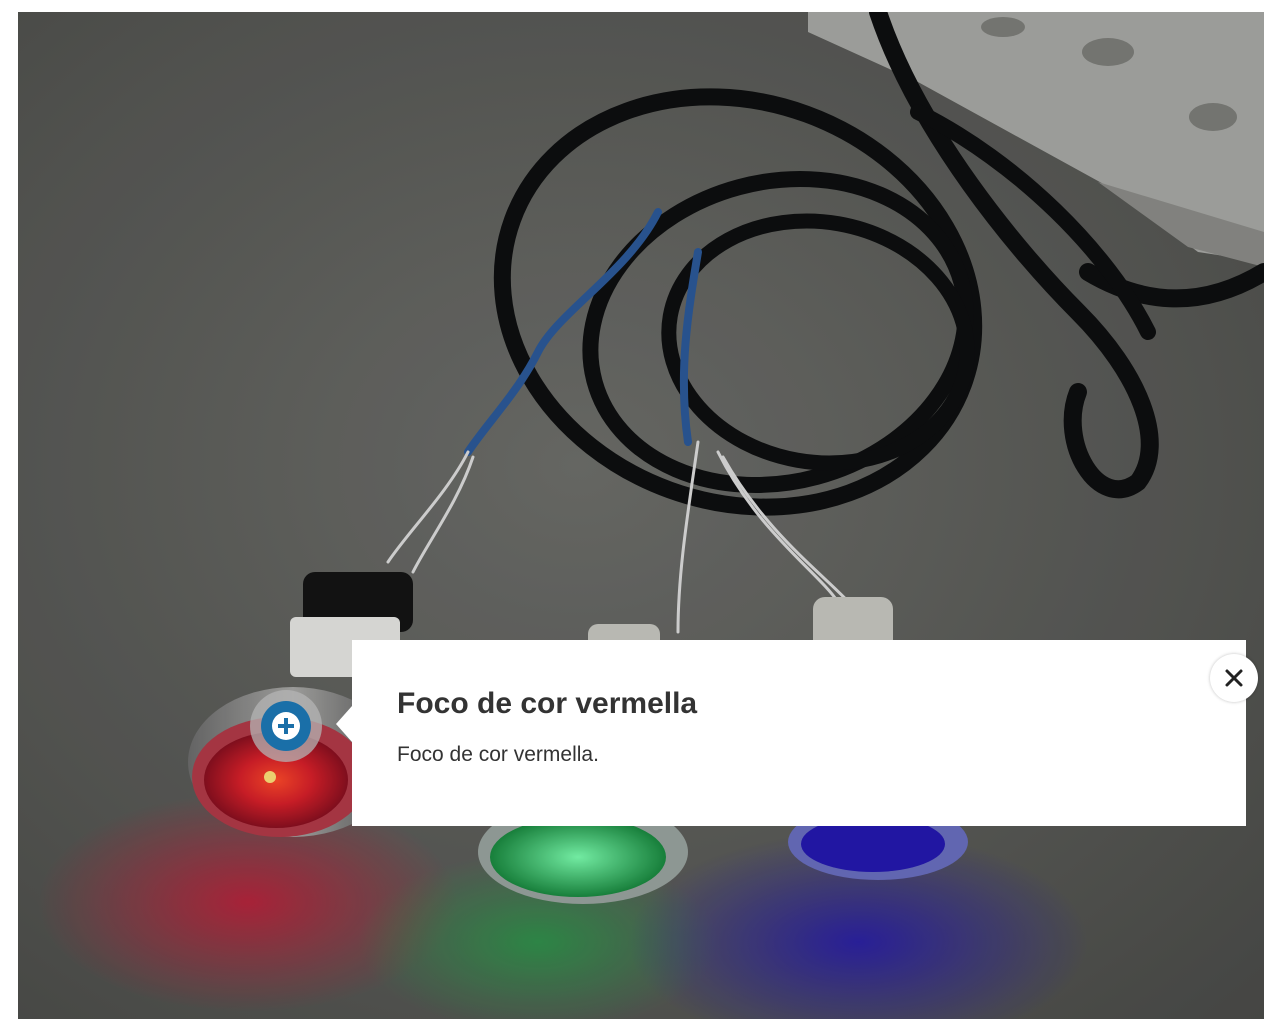 Image resolution: width=1264 pixels, height=1019 pixels. I want to click on plus-circle-icon, so click(286, 726).